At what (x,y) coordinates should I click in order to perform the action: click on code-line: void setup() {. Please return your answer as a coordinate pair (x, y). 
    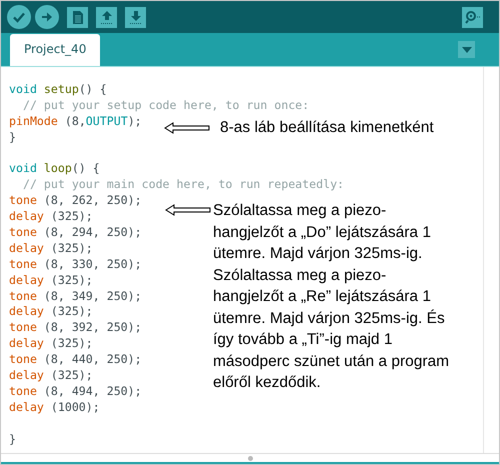
    Looking at the image, I should click on (58, 89).